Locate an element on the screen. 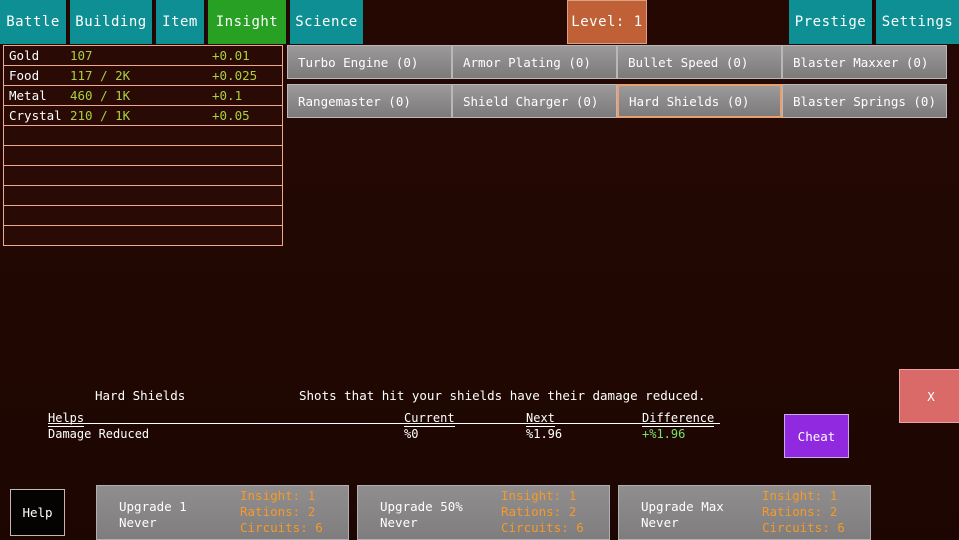 The width and height of the screenshot is (959, 540). resource-name: Metal is located at coordinates (28, 95).